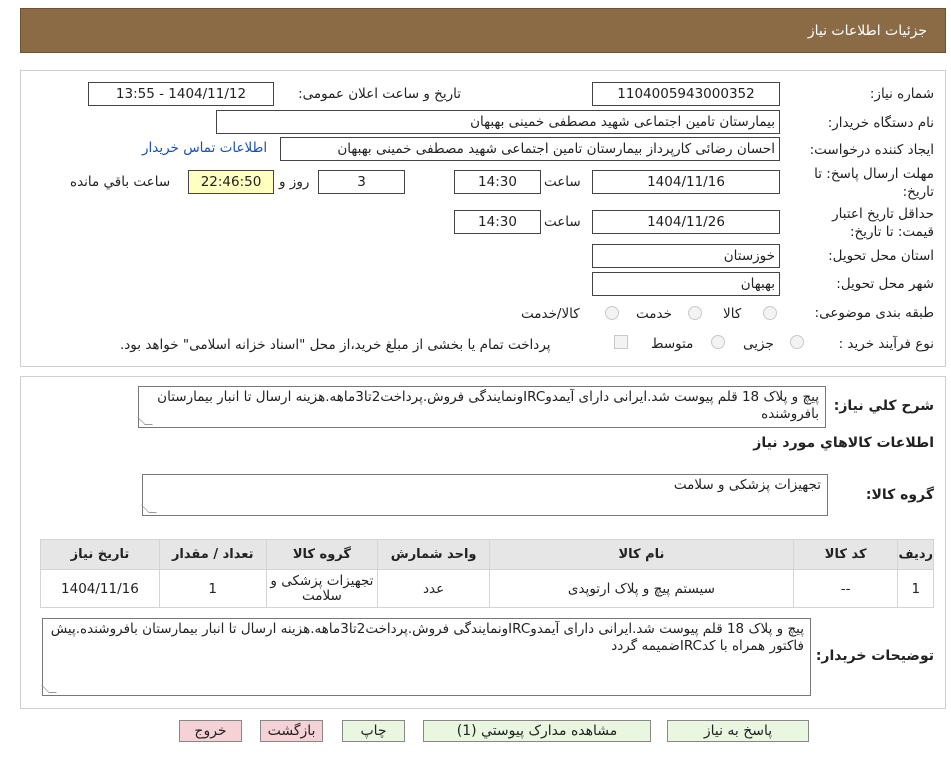 The height and width of the screenshot is (764, 951). Describe the element at coordinates (686, 256) in the screenshot. I see `province-field: خوزستان` at that location.